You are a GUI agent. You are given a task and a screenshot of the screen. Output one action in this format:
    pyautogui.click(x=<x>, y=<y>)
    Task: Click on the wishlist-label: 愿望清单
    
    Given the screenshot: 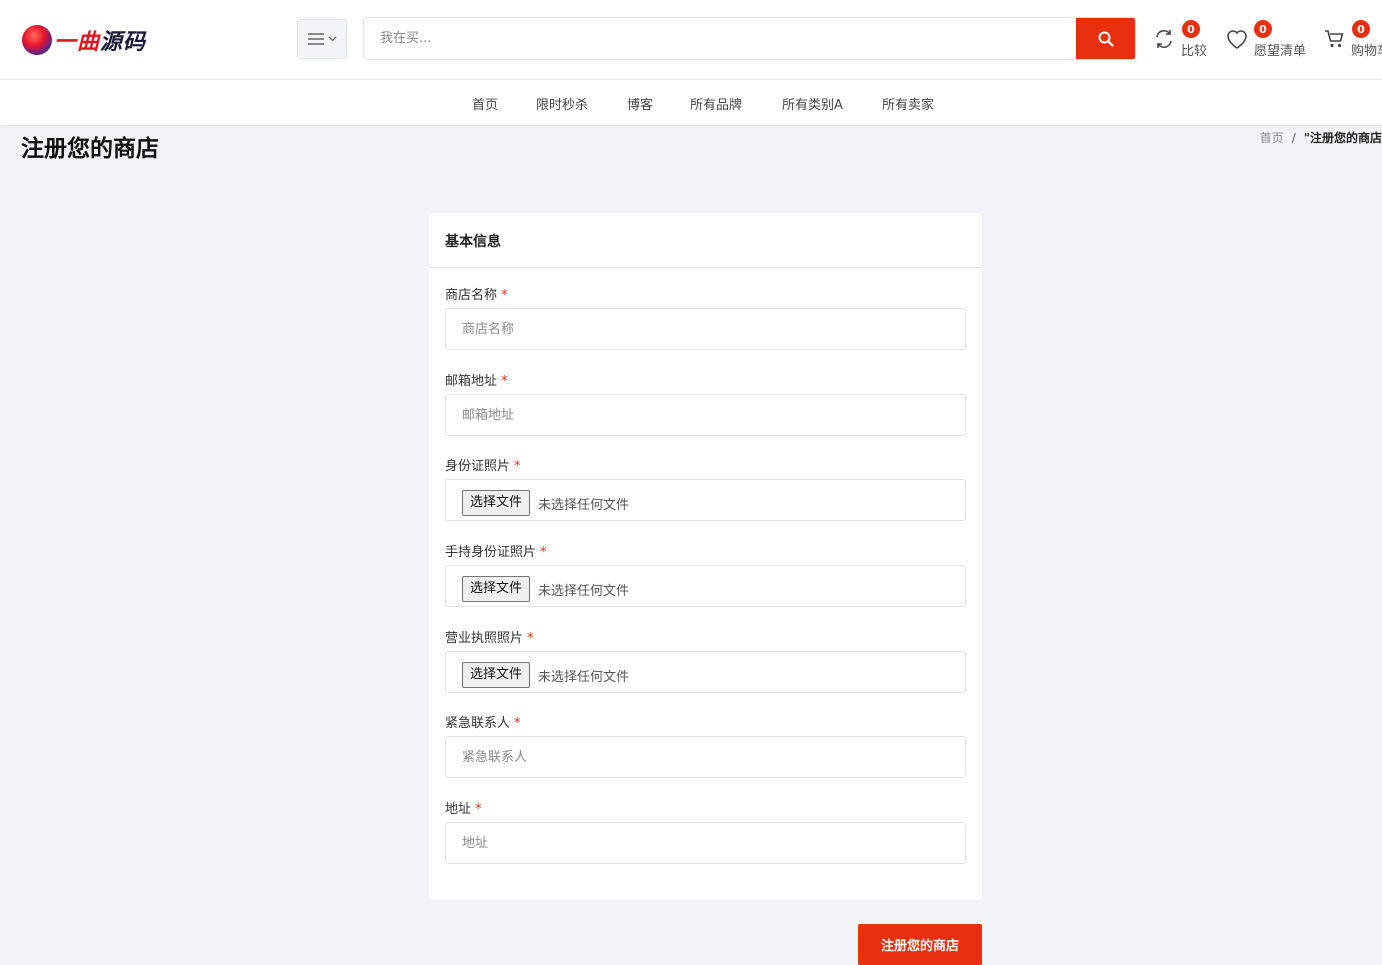 What is the action you would take?
    pyautogui.click(x=1280, y=51)
    